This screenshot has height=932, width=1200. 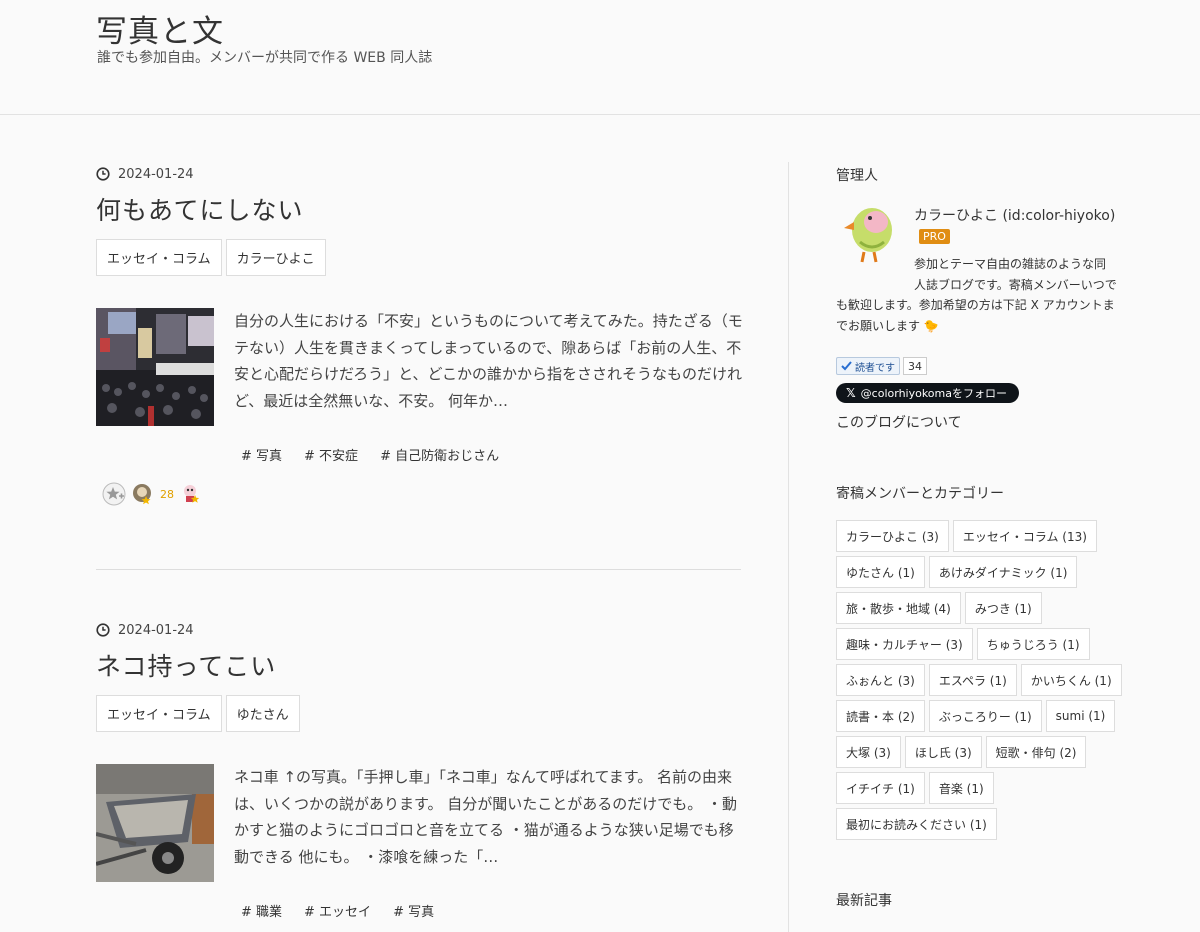 I want to click on entry-categories: エッセイ・コラム カラーひよこ, so click(x=211, y=257).